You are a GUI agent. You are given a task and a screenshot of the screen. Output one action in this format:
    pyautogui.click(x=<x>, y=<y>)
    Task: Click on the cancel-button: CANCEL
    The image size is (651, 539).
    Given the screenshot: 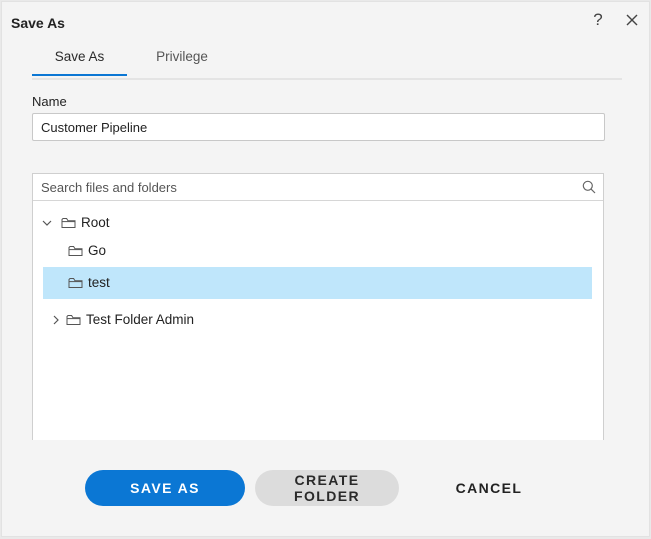 What is the action you would take?
    pyautogui.click(x=489, y=488)
    